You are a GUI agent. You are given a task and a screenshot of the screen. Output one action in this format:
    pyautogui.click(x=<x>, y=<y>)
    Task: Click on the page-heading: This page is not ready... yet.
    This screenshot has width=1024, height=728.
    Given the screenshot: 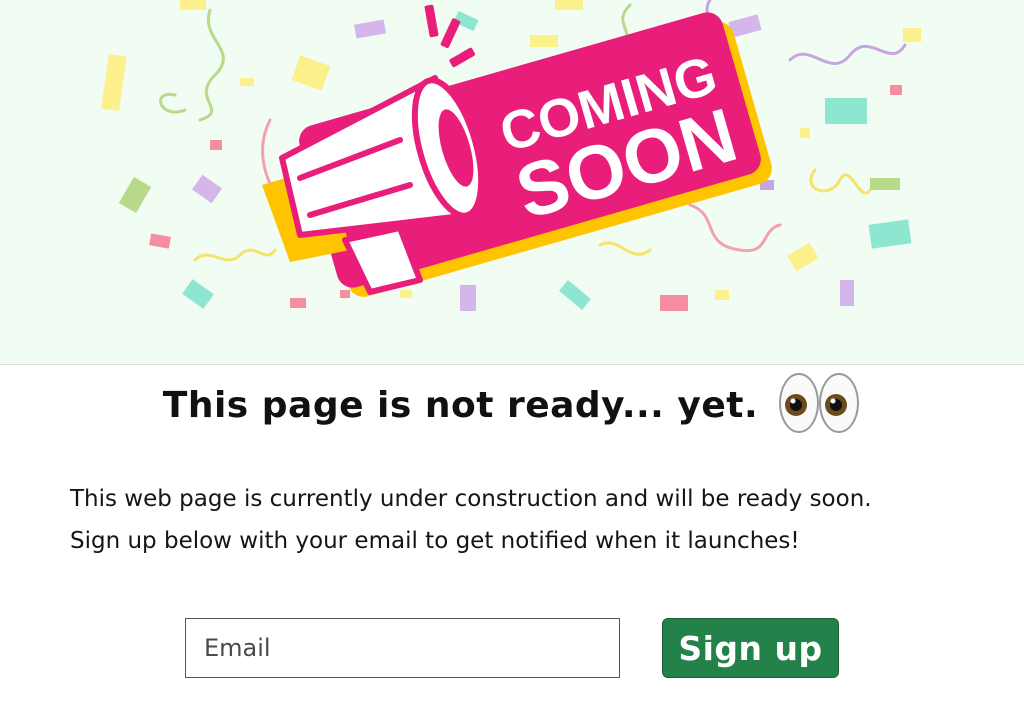 What is the action you would take?
    pyautogui.click(x=512, y=405)
    